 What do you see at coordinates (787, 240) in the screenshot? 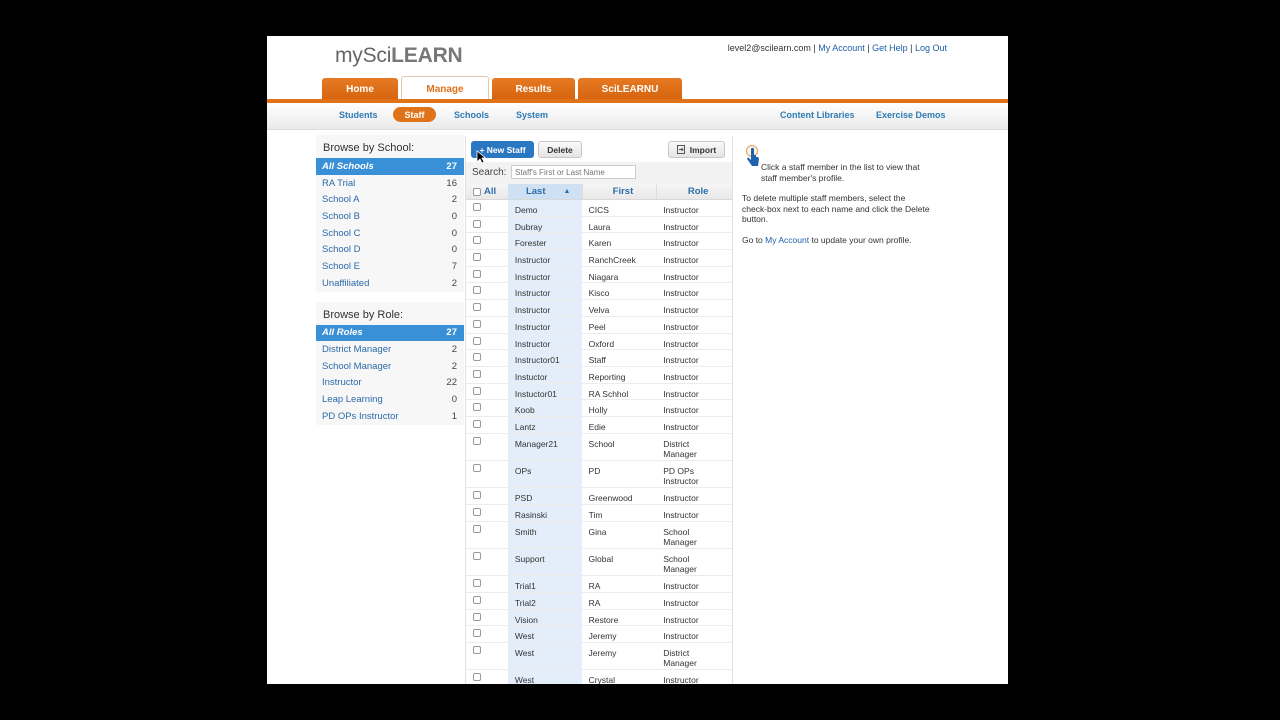
I see `help-my-account-link: My Account` at bounding box center [787, 240].